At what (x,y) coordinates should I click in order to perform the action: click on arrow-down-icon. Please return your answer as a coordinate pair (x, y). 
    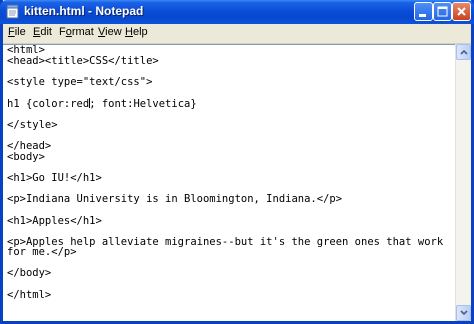
    Looking at the image, I should click on (464, 313).